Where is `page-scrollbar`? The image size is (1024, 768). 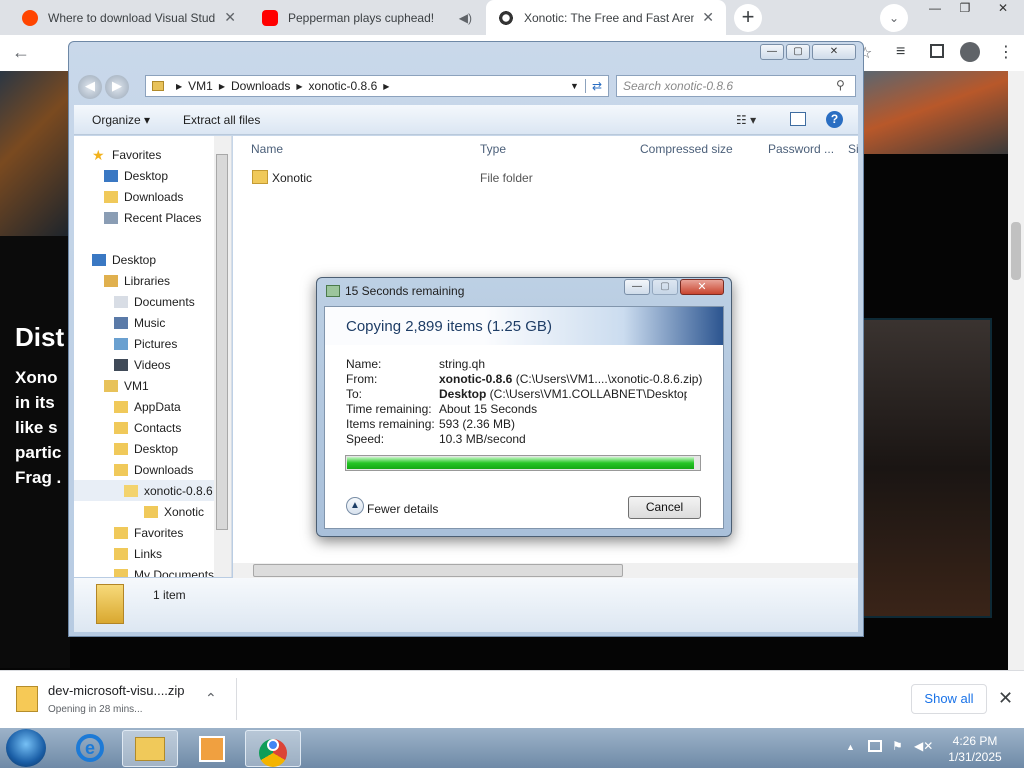
page-scrollbar is located at coordinates (1016, 370).